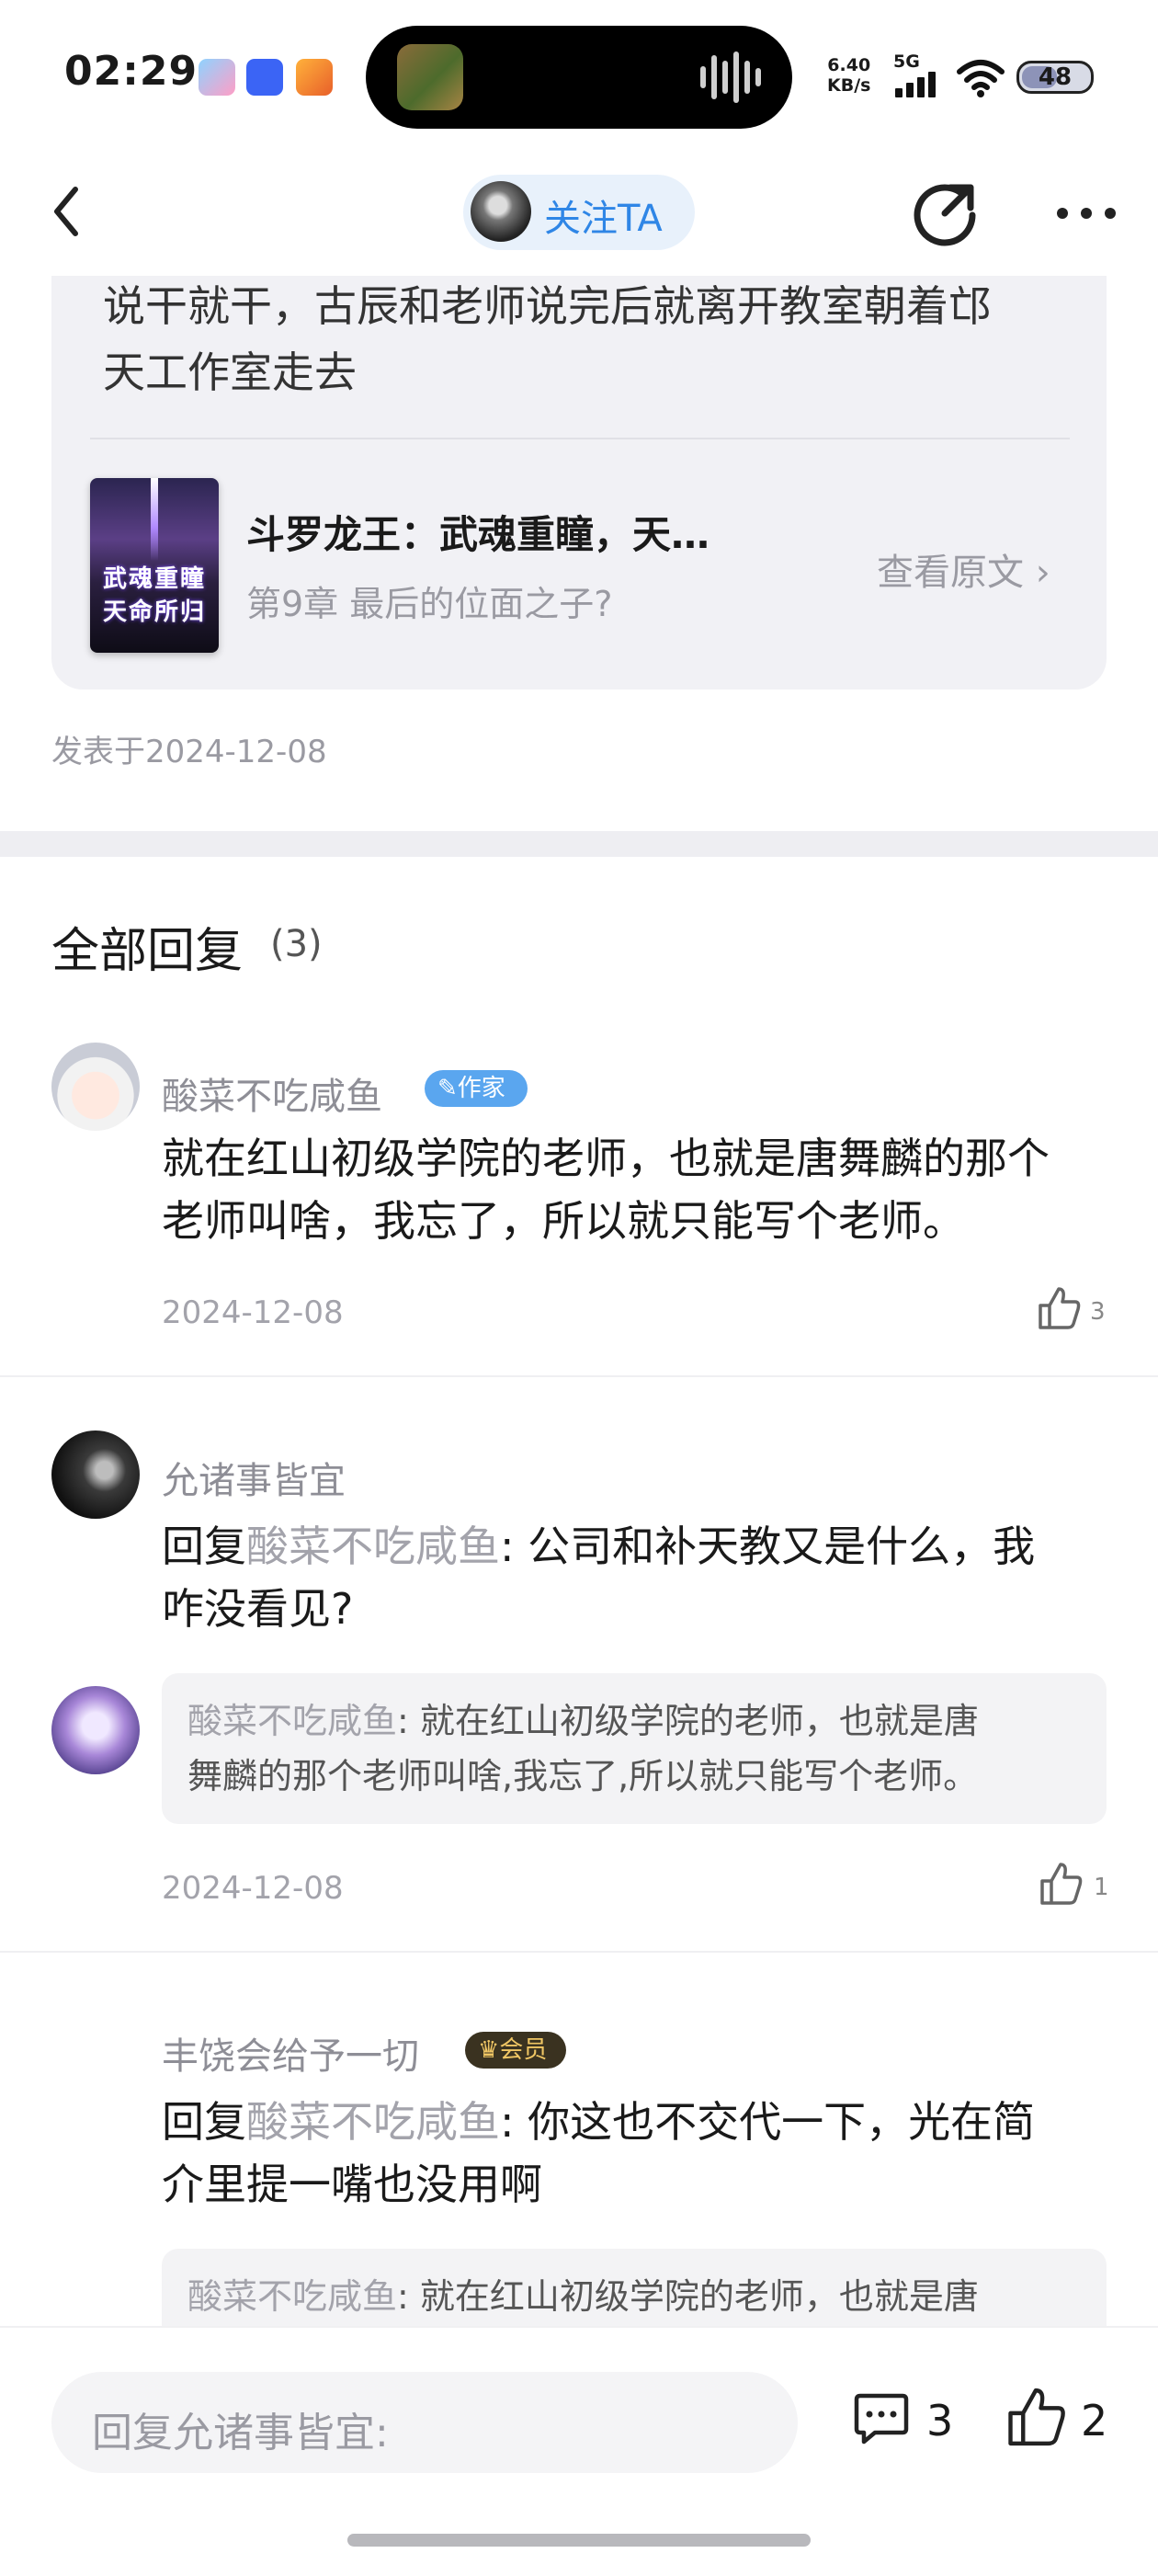  What do you see at coordinates (189, 752) in the screenshot?
I see `post-date: 发表于2024-12-08` at bounding box center [189, 752].